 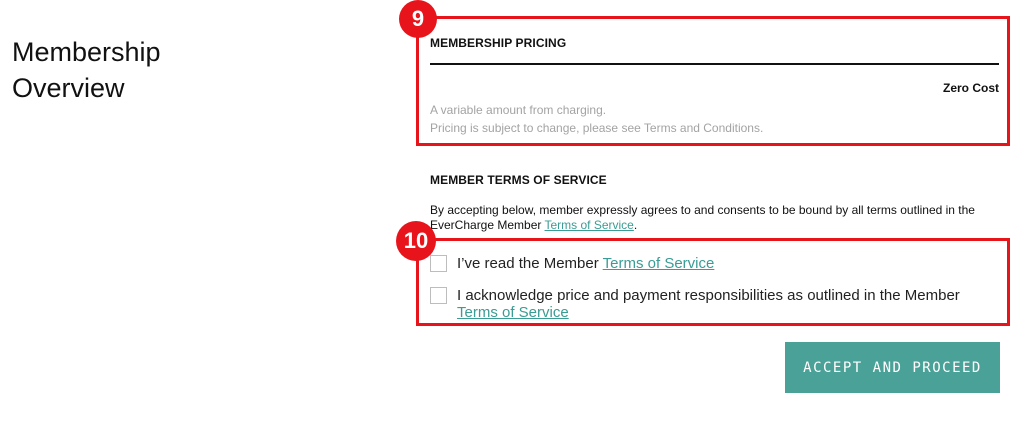 I want to click on checkbox-row-read-tos: I’ve read the Member Terms of Service, so click(x=572, y=263).